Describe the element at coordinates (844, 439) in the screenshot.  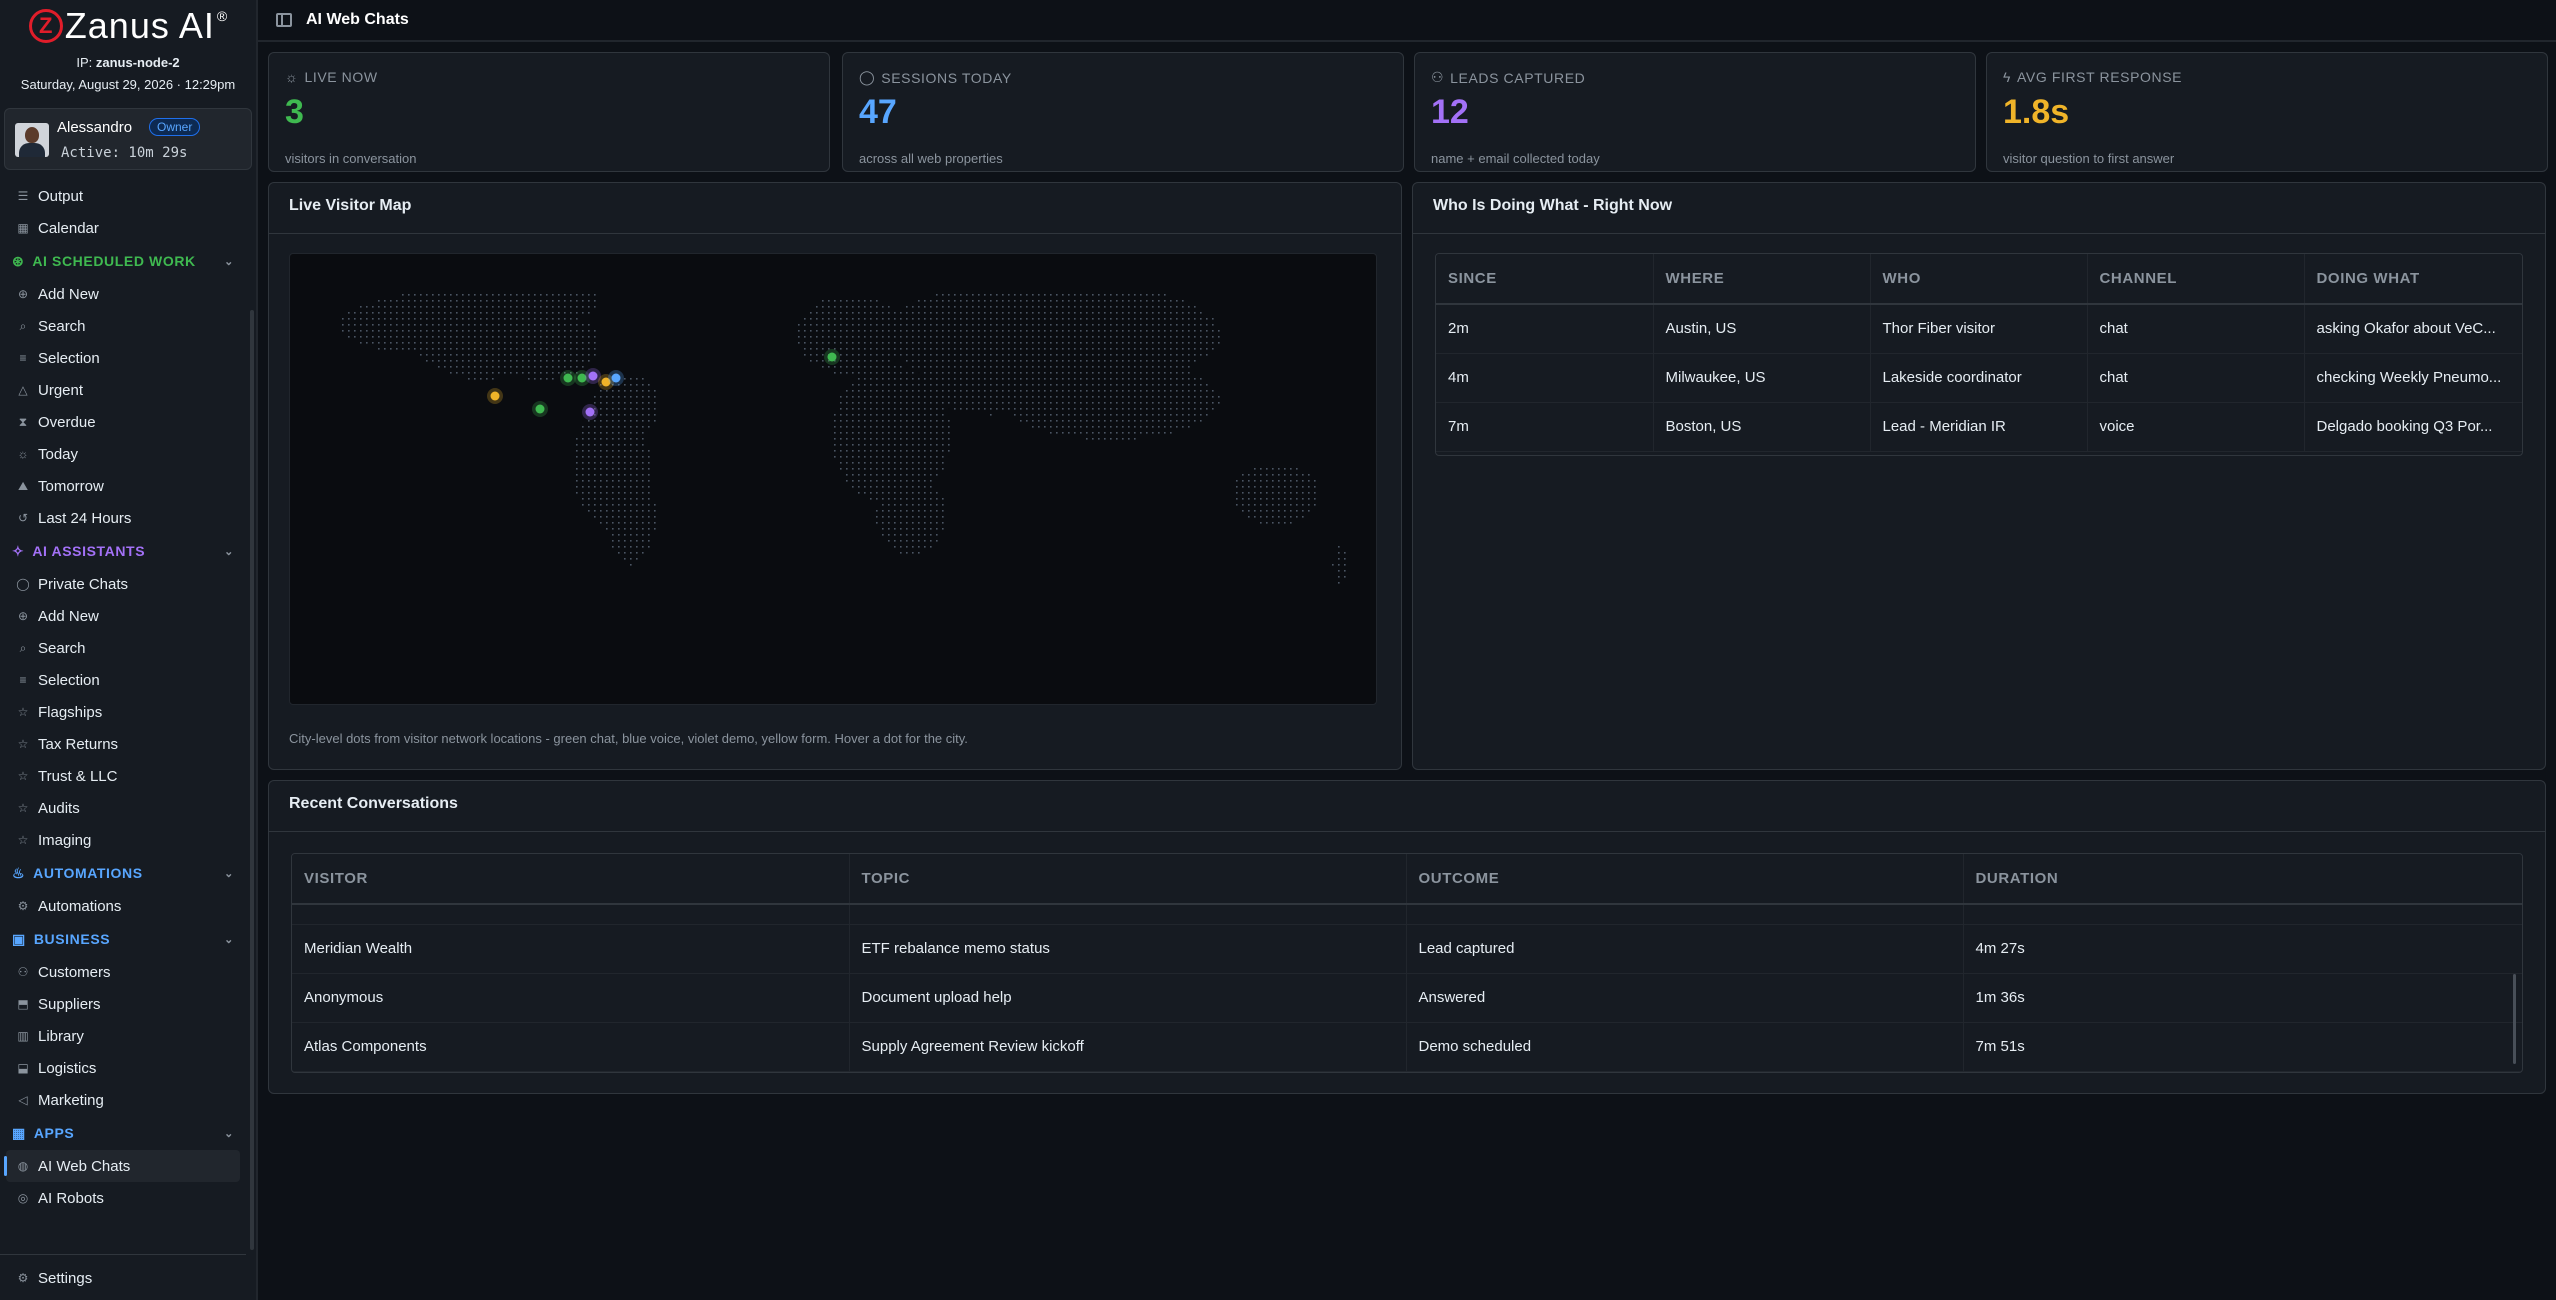
I see `world-dot-map` at that location.